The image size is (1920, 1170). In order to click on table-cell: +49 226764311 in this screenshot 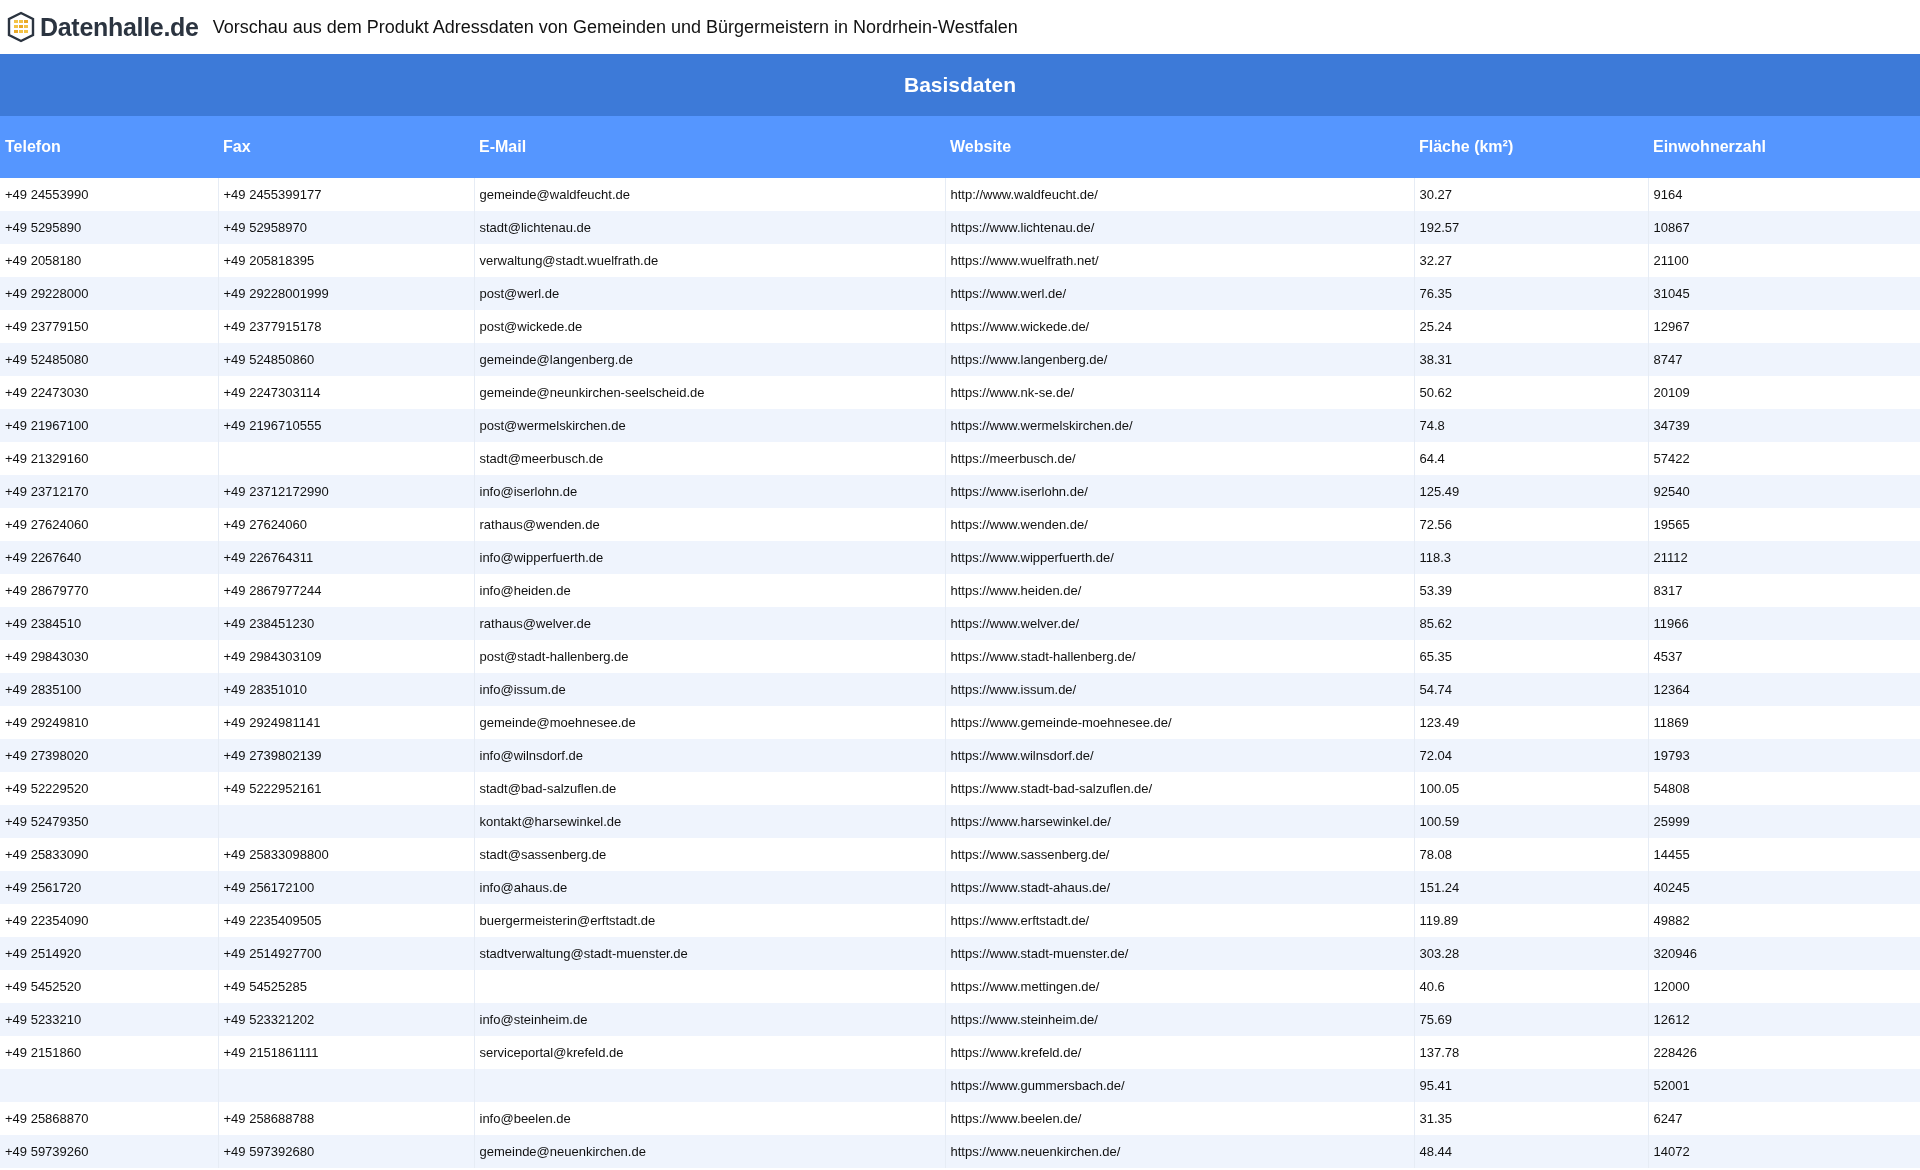, I will do `click(268, 557)`.